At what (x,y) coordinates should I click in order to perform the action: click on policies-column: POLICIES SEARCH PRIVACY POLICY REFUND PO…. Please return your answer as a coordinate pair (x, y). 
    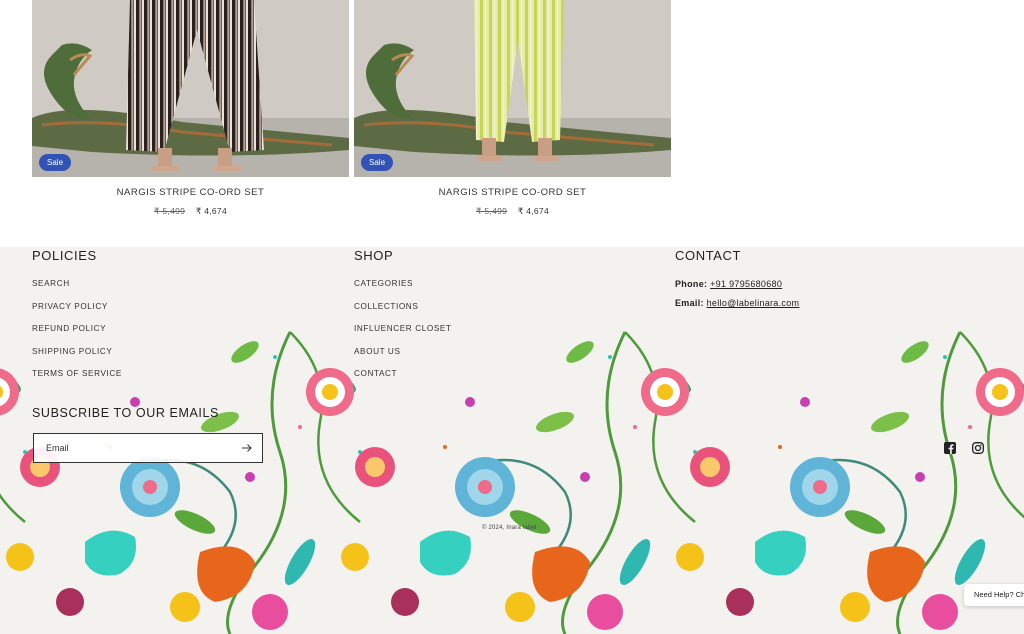
    Looking at the image, I should click on (77, 319).